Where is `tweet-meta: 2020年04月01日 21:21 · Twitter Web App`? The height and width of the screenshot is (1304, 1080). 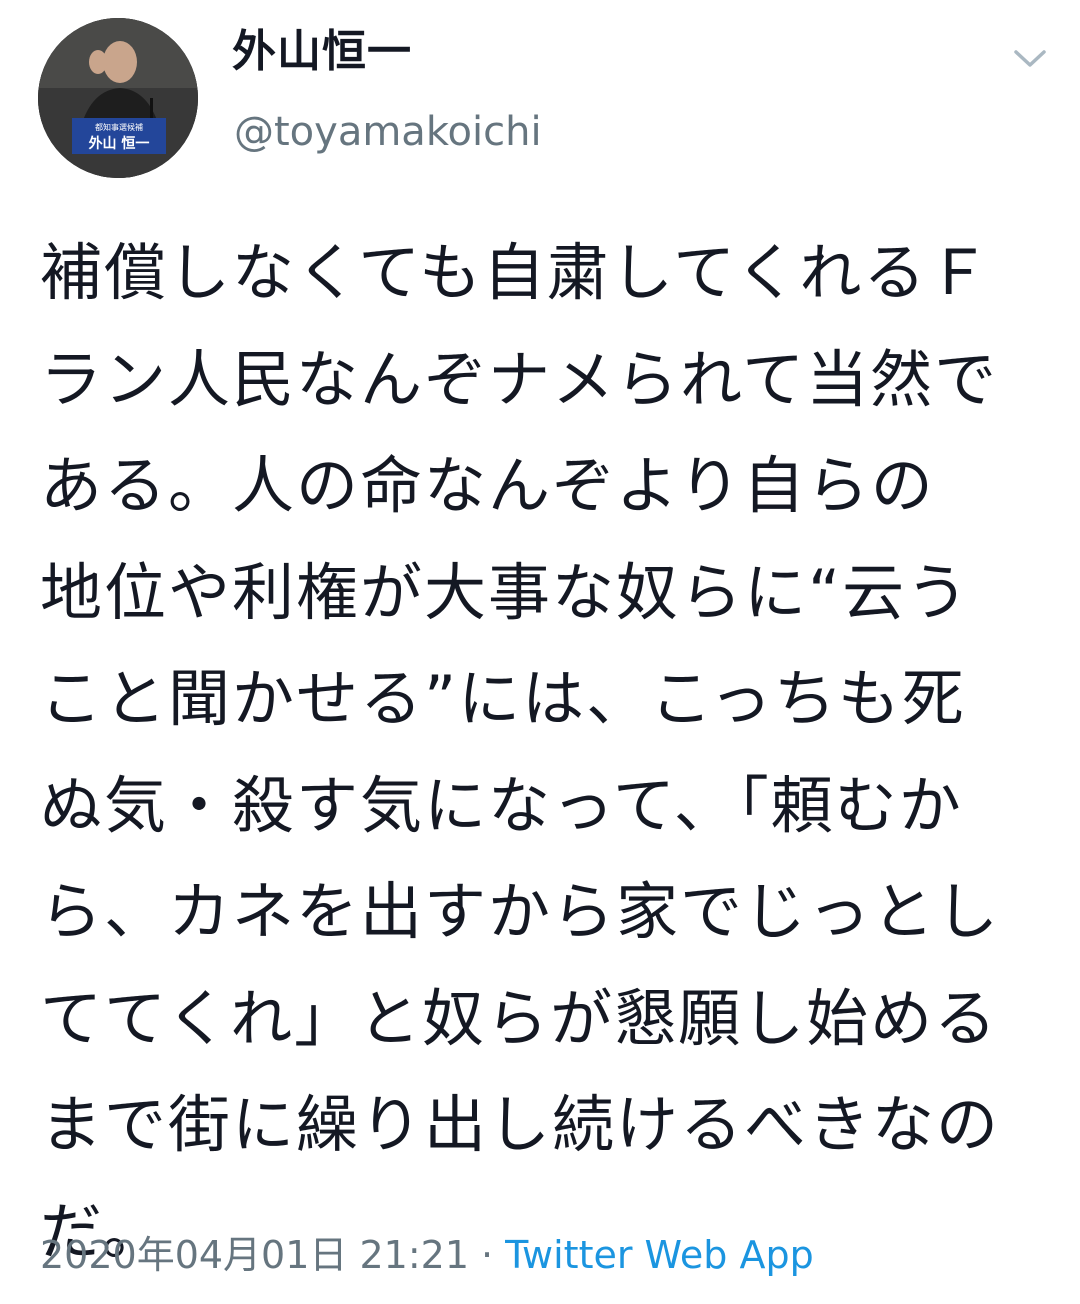
tweet-meta: 2020年04月01日 21:21 · Twitter Web App is located at coordinates (427, 1255).